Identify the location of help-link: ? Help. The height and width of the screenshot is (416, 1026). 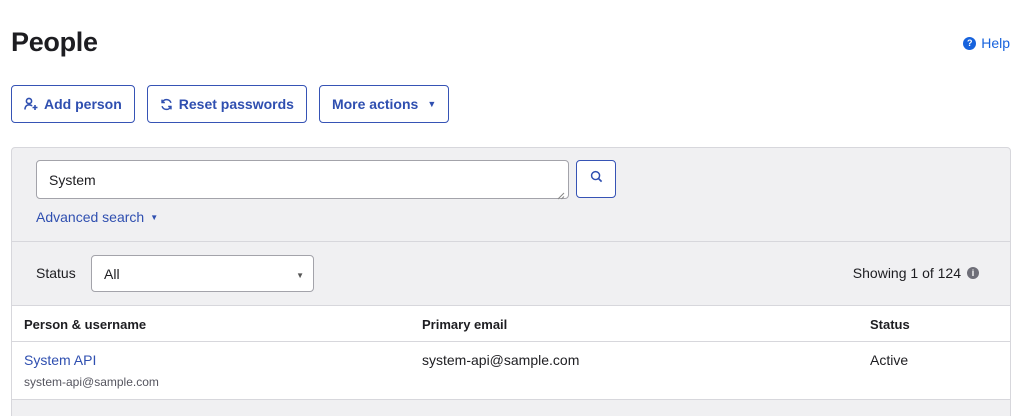
(986, 43).